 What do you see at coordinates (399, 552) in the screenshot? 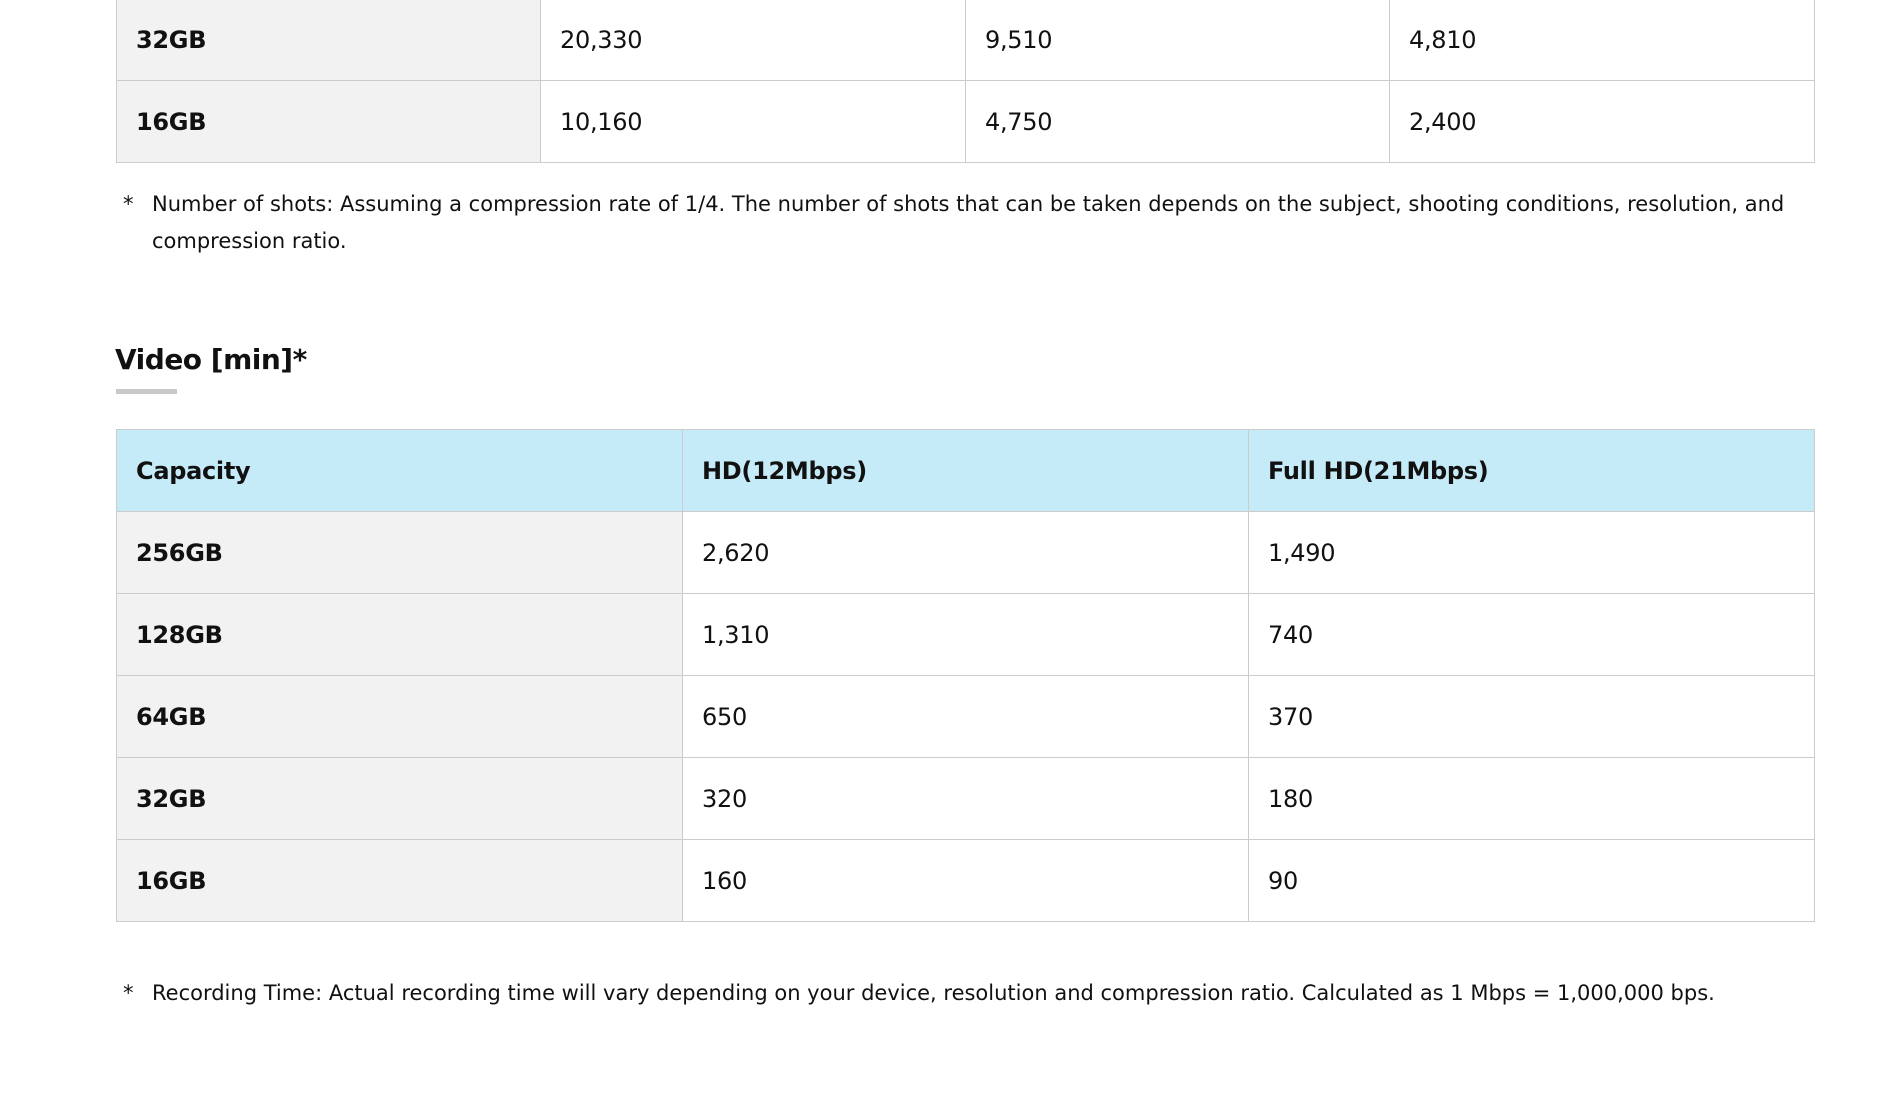
I see `capacity-cell: 256GB` at bounding box center [399, 552].